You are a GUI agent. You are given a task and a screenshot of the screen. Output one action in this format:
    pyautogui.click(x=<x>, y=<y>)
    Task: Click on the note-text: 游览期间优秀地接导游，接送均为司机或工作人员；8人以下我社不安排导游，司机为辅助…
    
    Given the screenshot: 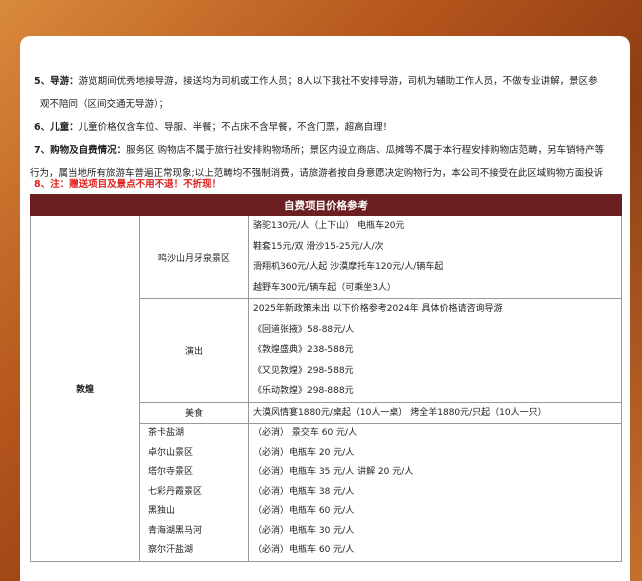 What is the action you would take?
    pyautogui.click(x=338, y=81)
    